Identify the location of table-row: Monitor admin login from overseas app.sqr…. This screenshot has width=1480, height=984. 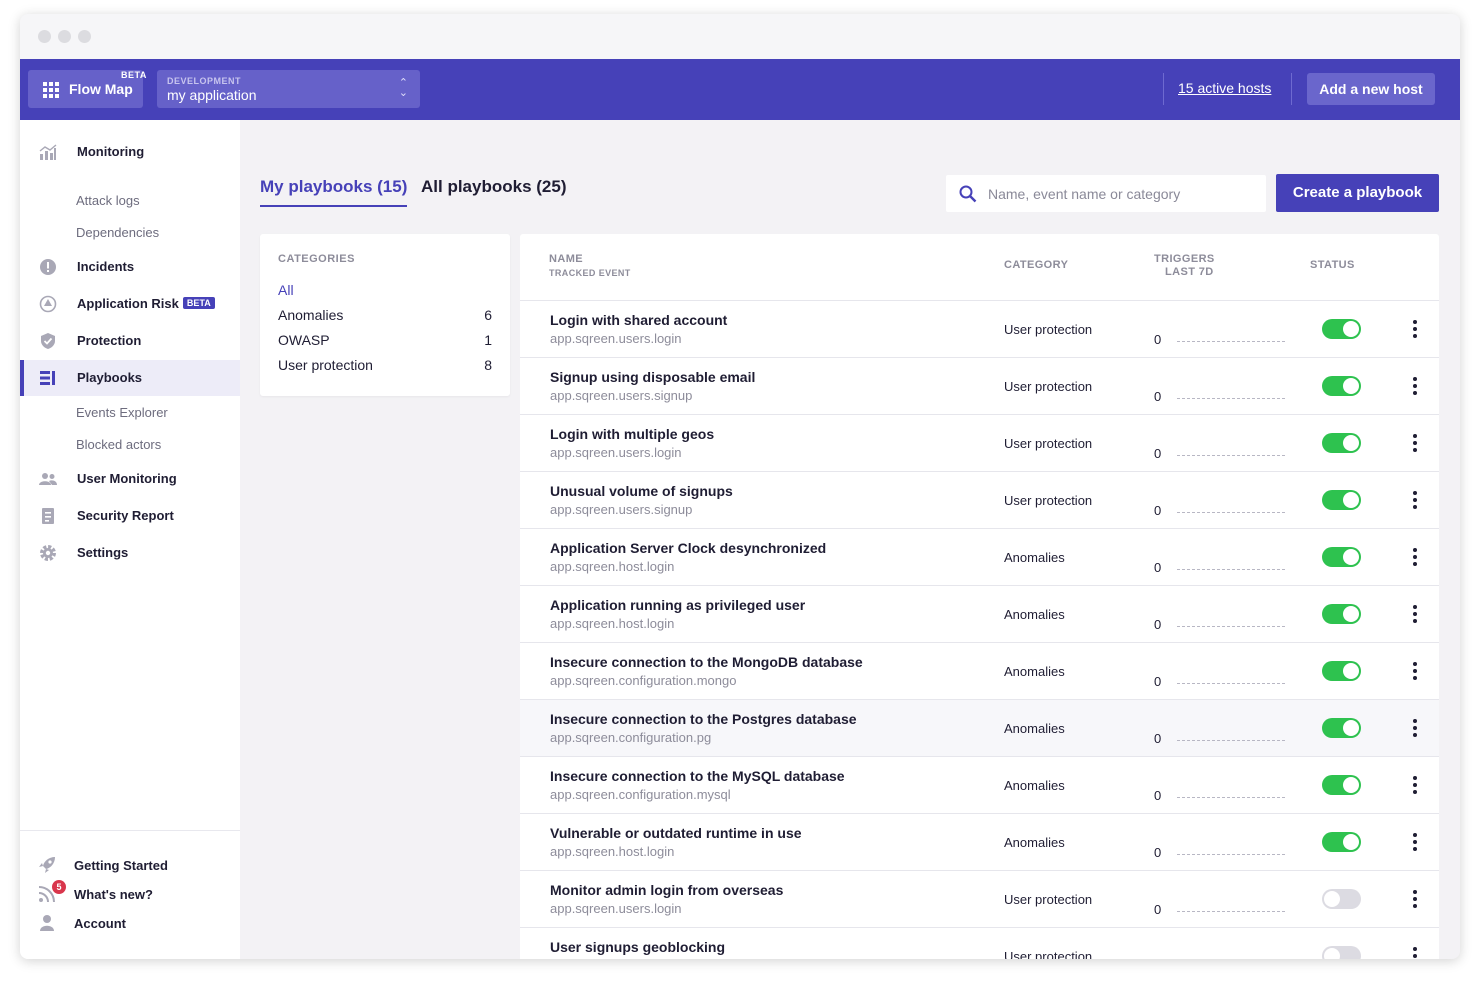
(979, 899).